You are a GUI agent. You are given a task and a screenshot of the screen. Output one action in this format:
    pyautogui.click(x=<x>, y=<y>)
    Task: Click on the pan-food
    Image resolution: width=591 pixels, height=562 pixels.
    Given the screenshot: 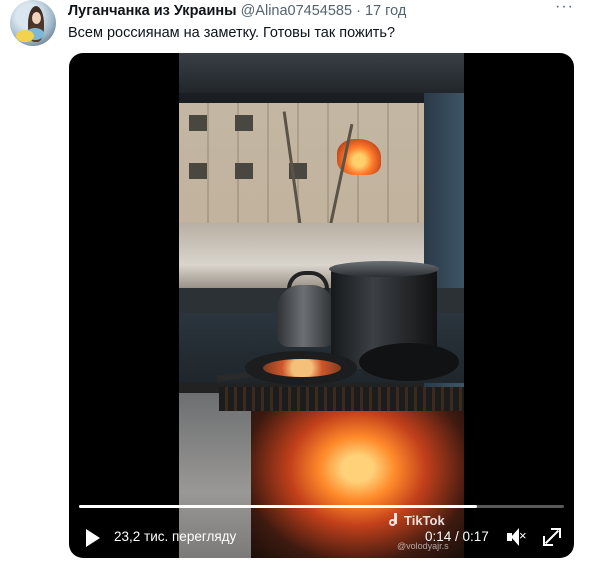 What is the action you would take?
    pyautogui.click(x=302, y=368)
    